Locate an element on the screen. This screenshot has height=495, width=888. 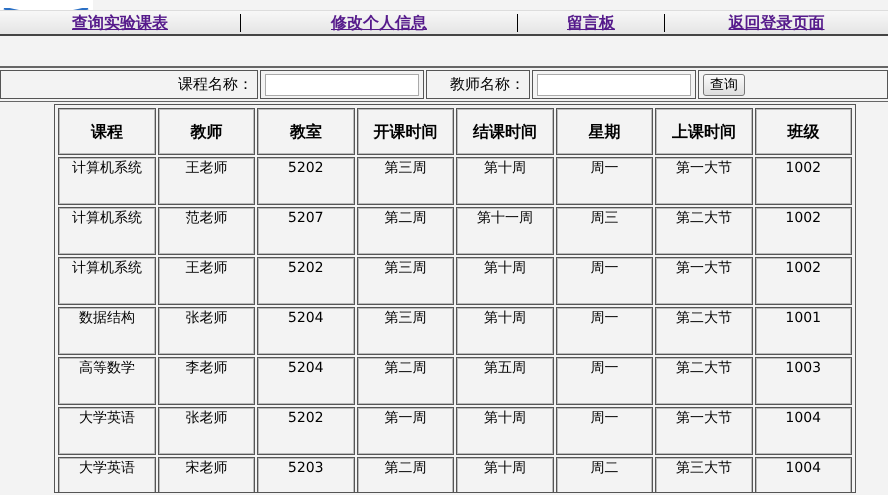
column-header: 结课时间 is located at coordinates (505, 131).